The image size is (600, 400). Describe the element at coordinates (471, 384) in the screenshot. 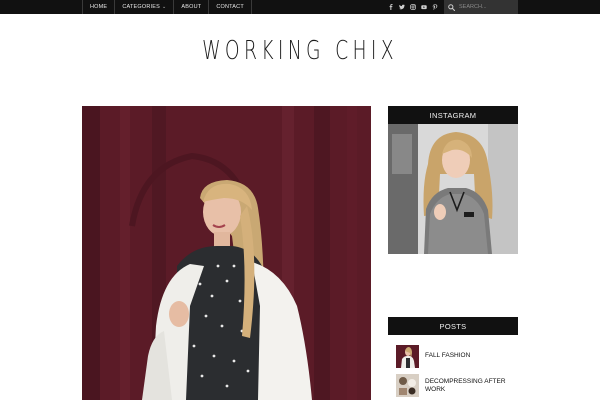

I see `post-title: DECOMPRESSING AFTER WORK` at that location.